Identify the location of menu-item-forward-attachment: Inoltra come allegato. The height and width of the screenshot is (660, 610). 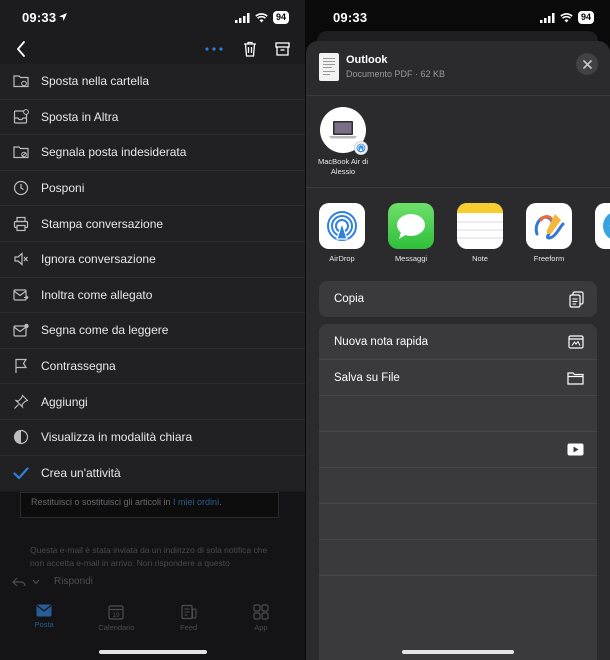
(152, 296).